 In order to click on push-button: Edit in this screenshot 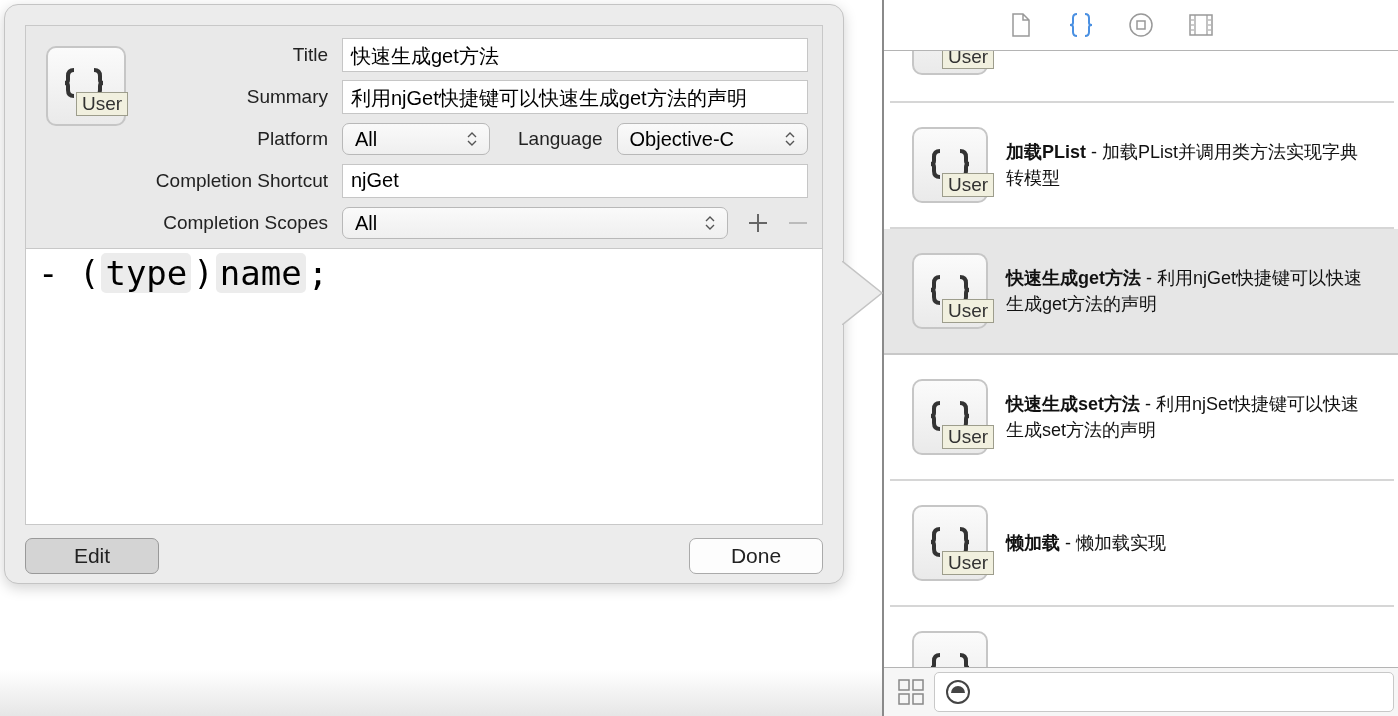, I will do `click(92, 556)`.